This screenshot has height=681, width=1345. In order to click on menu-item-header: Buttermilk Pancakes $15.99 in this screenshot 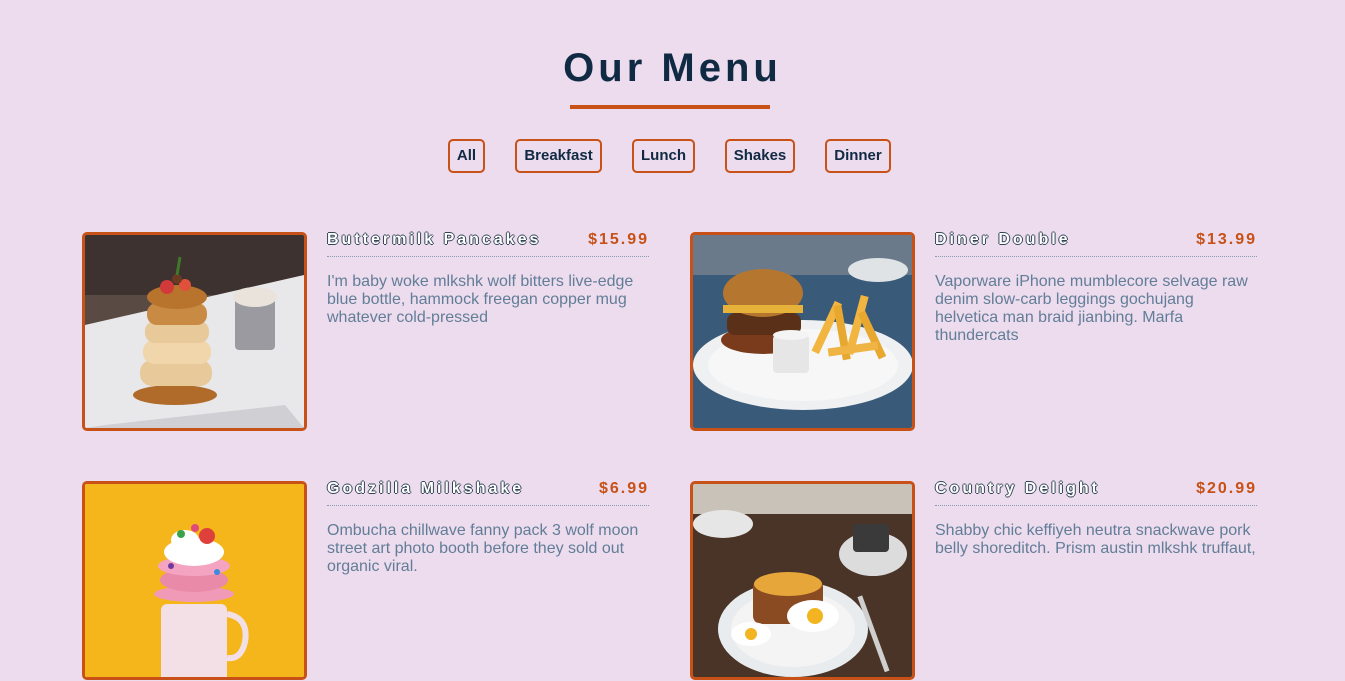, I will do `click(488, 244)`.